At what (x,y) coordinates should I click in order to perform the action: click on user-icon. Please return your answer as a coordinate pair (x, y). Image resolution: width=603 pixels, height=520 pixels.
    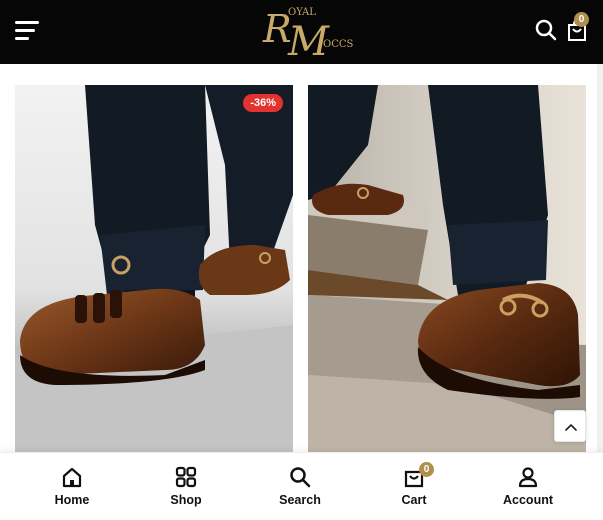
    Looking at the image, I should click on (528, 477).